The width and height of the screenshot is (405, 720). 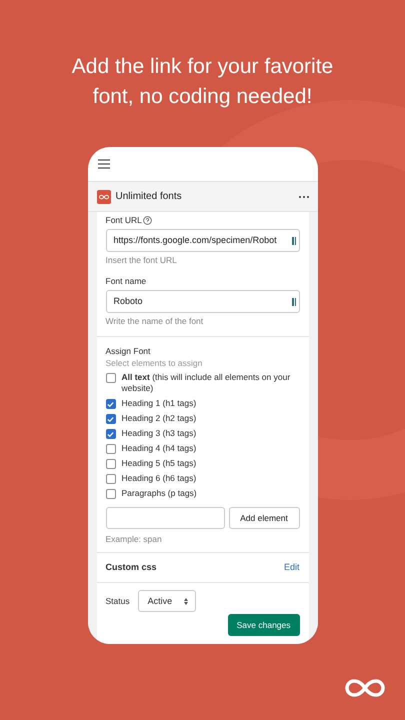 What do you see at coordinates (165, 518) in the screenshot?
I see `element-field` at bounding box center [165, 518].